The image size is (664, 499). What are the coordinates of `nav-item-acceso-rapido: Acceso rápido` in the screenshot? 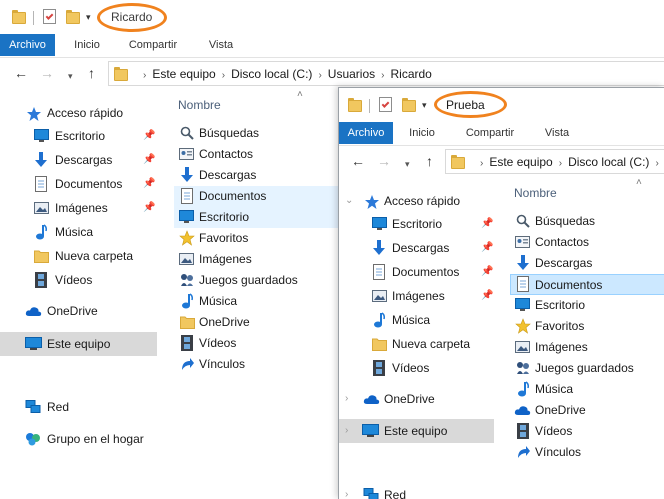 It's located at (80, 113).